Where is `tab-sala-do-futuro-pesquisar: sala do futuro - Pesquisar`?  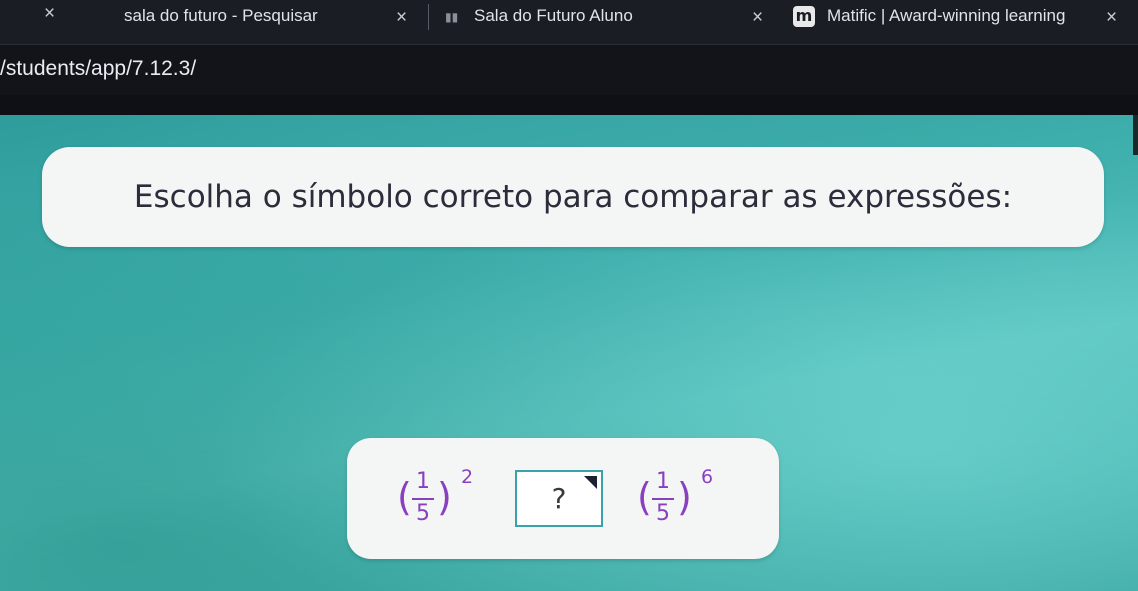 tab-sala-do-futuro-pesquisar: sala do futuro - Pesquisar is located at coordinates (239, 16).